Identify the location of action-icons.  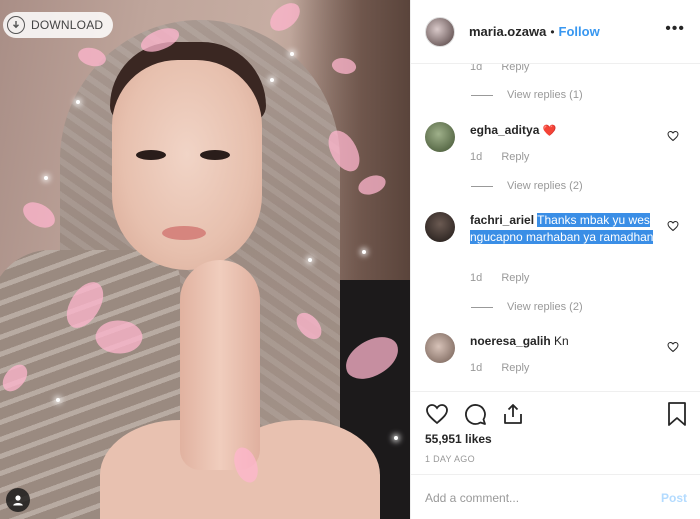
(475, 414).